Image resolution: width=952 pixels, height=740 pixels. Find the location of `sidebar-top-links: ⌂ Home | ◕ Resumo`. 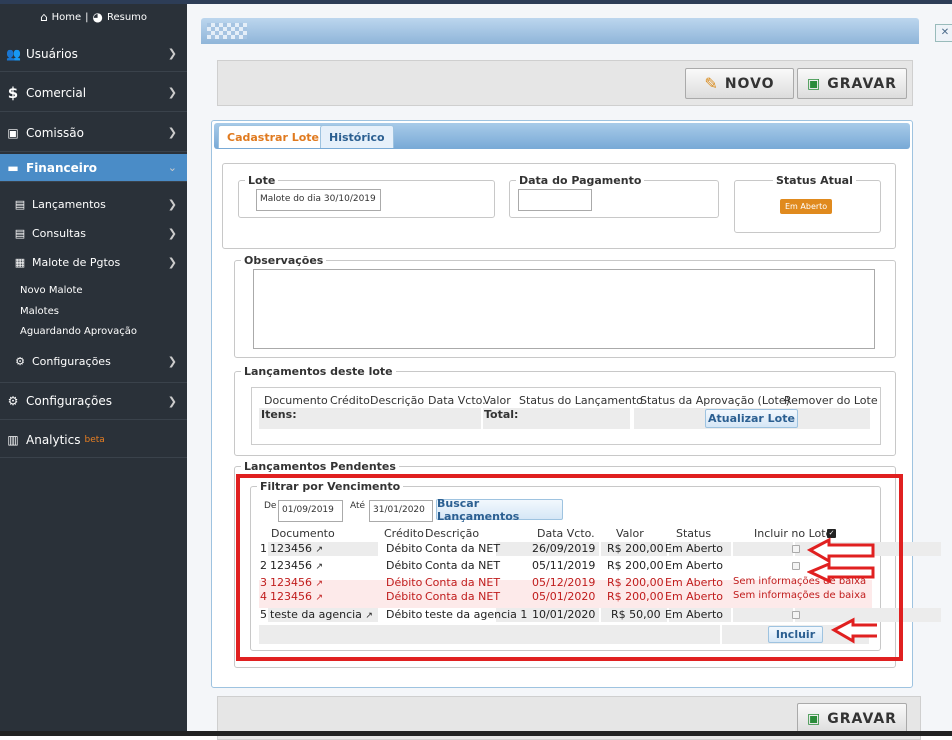

sidebar-top-links: ⌂ Home | ◕ Resumo is located at coordinates (93, 17).